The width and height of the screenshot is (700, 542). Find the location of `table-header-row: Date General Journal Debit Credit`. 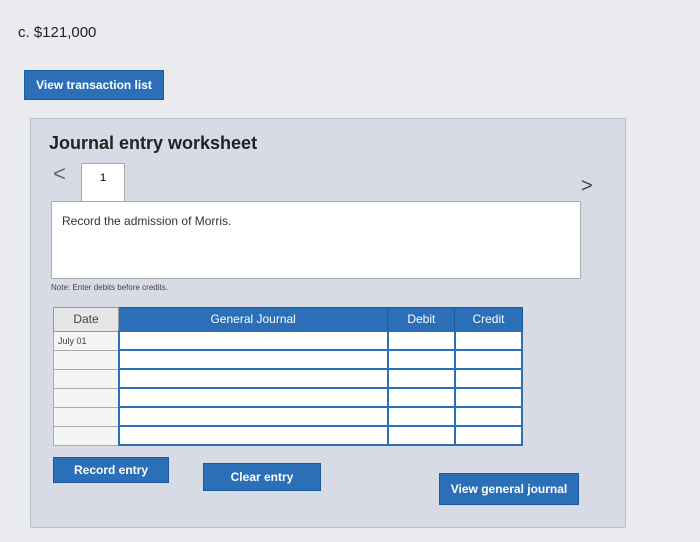

table-header-row: Date General Journal Debit Credit is located at coordinates (288, 319).